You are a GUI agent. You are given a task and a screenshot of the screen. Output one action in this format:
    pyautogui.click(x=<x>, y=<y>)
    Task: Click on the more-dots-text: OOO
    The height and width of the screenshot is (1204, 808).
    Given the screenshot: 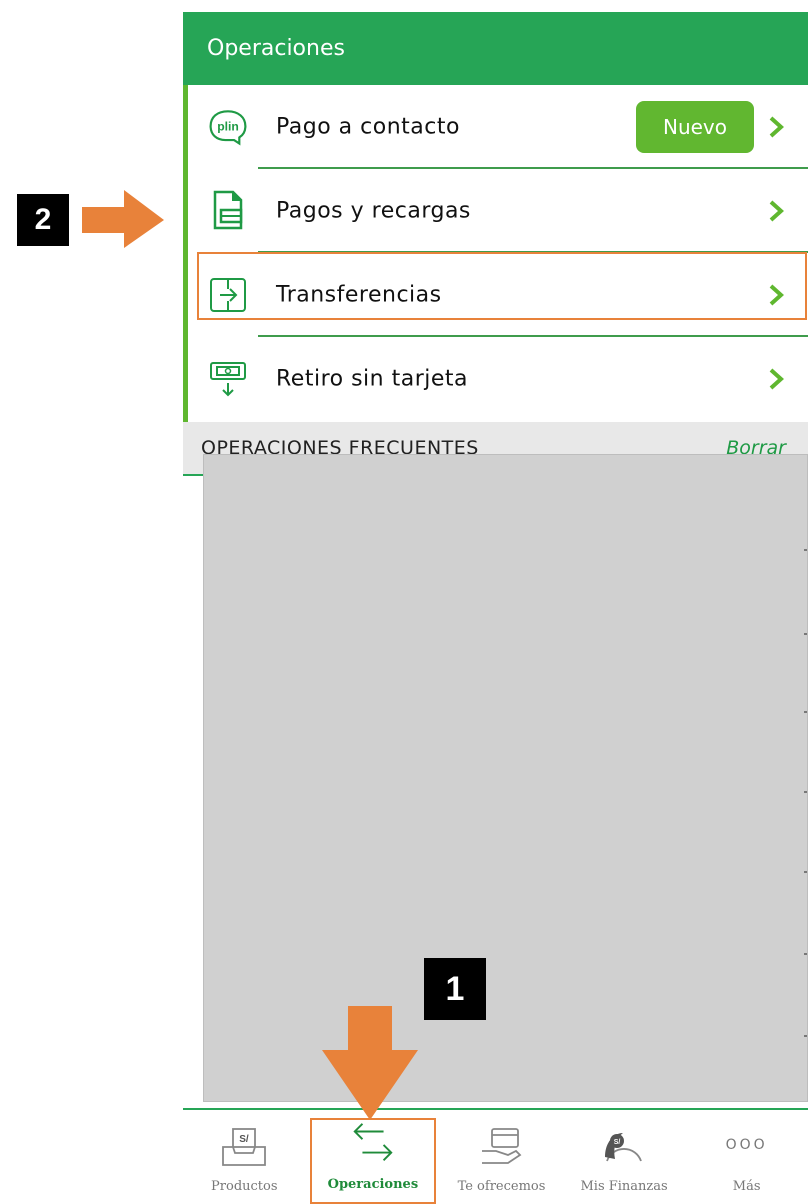 What is the action you would take?
    pyautogui.click(x=746, y=1145)
    